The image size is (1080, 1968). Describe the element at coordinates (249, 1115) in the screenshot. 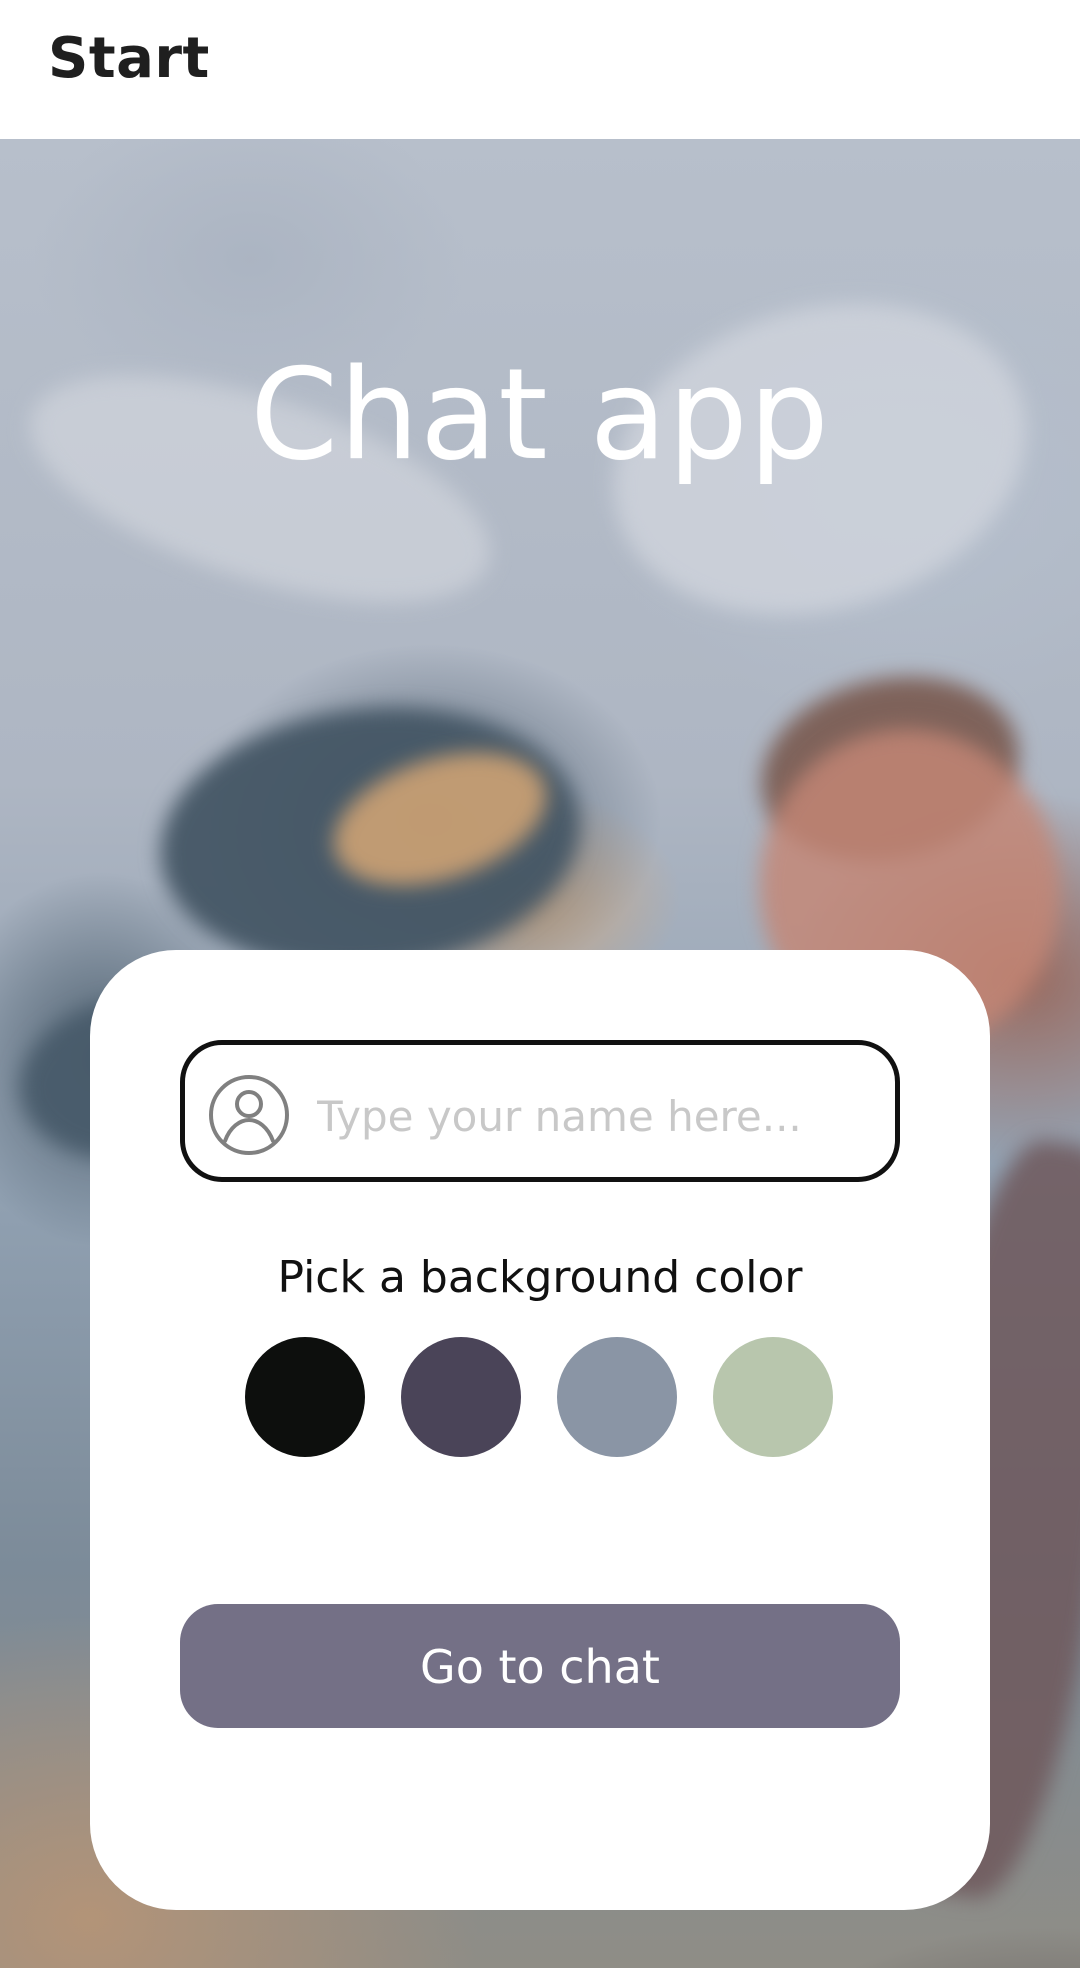

I see `person-icon` at that location.